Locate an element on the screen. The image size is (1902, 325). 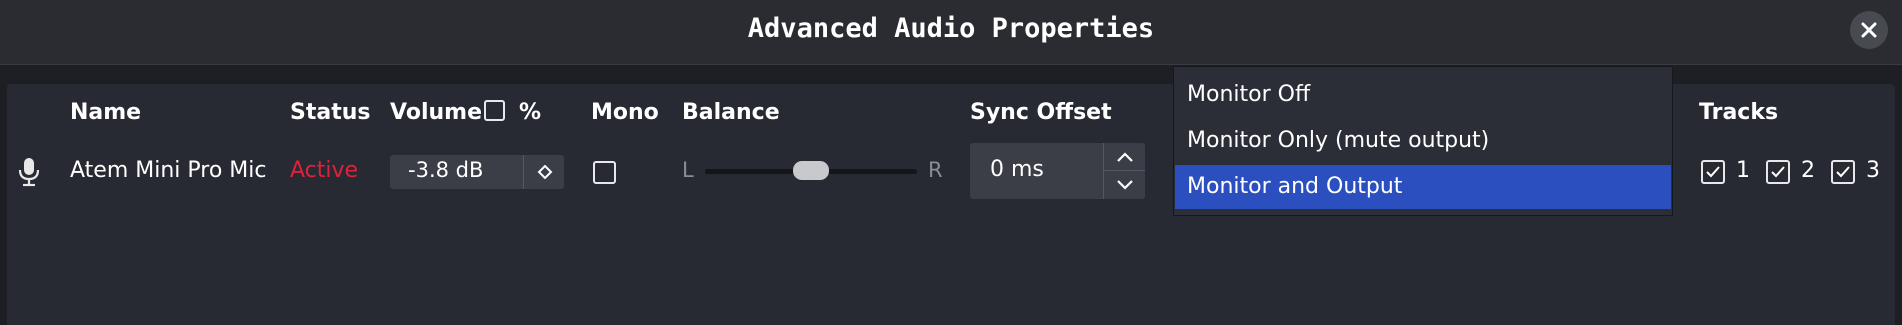
close-button is located at coordinates (1869, 30).